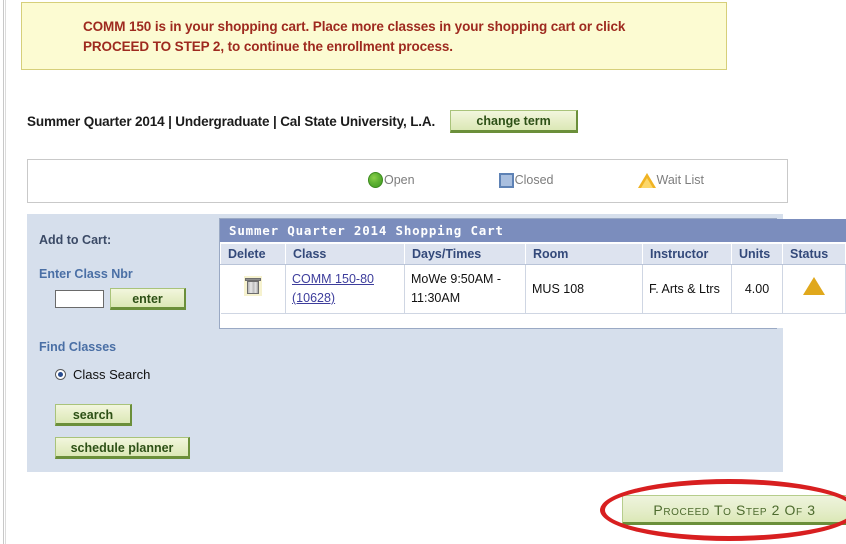  Describe the element at coordinates (122, 448) in the screenshot. I see `schedule-planner-button: schedule planner` at that location.